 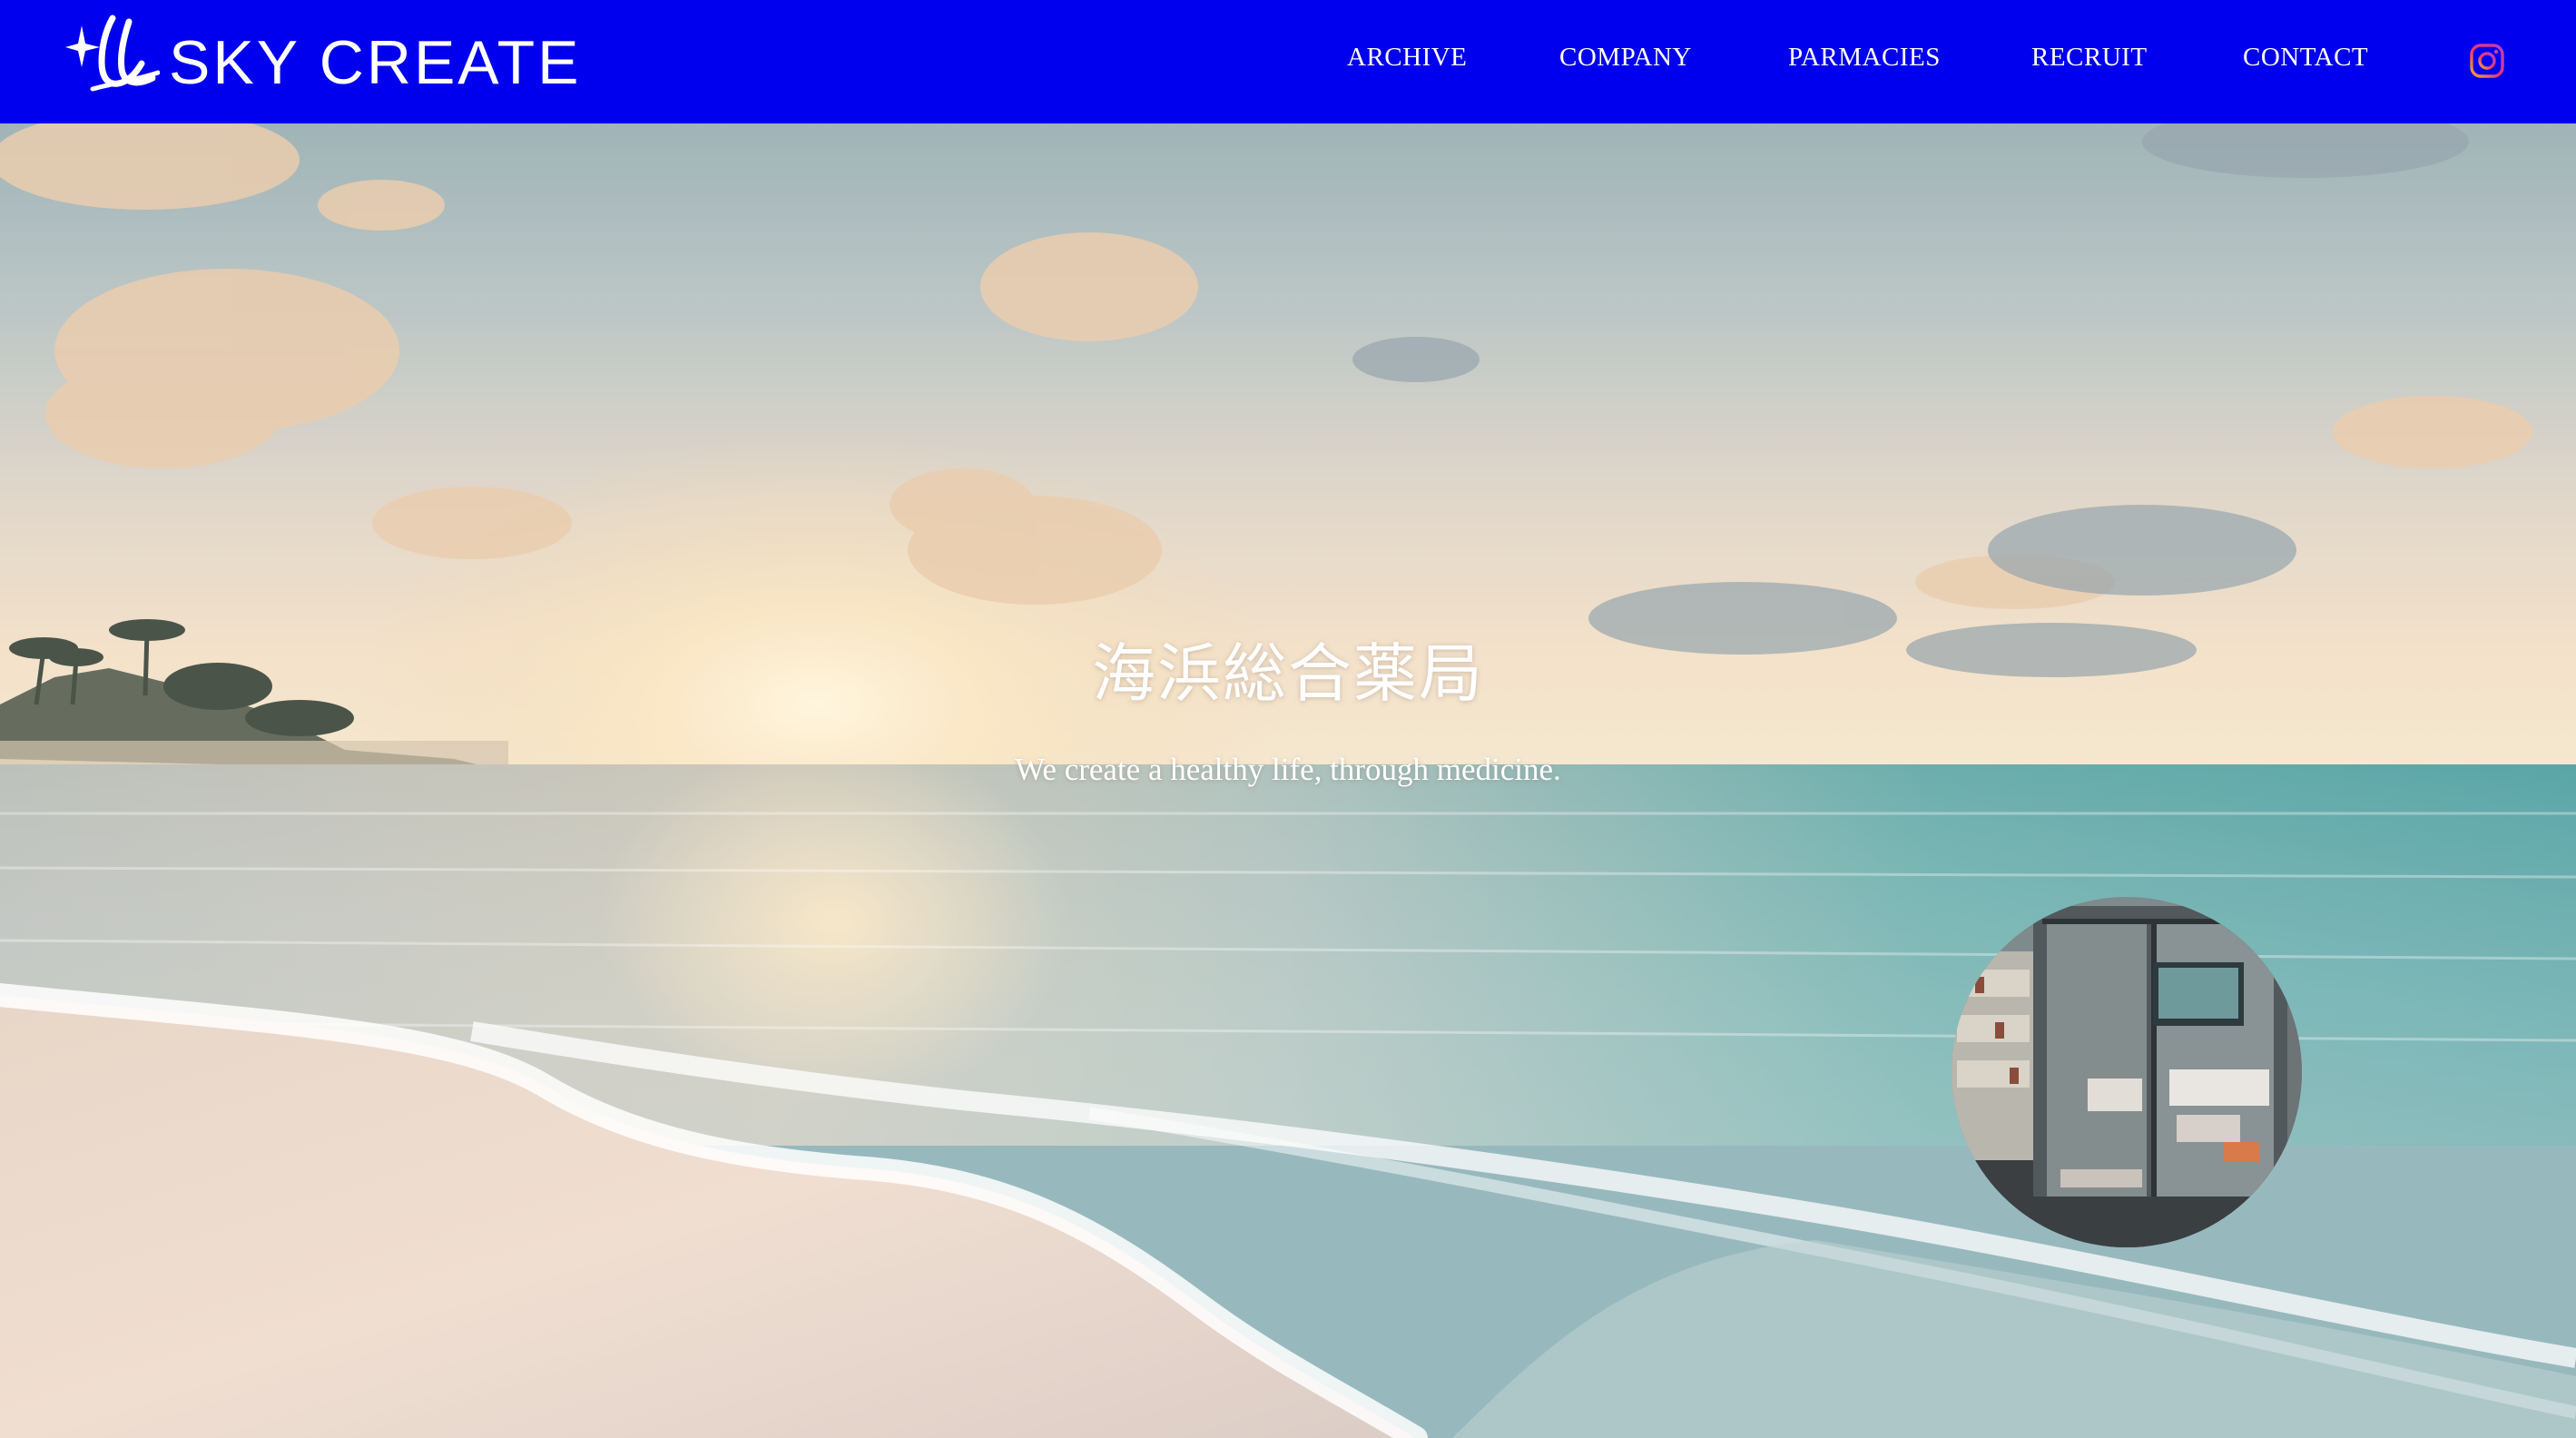 I want to click on nav-pharmacies: PARMACIES, so click(x=1864, y=58).